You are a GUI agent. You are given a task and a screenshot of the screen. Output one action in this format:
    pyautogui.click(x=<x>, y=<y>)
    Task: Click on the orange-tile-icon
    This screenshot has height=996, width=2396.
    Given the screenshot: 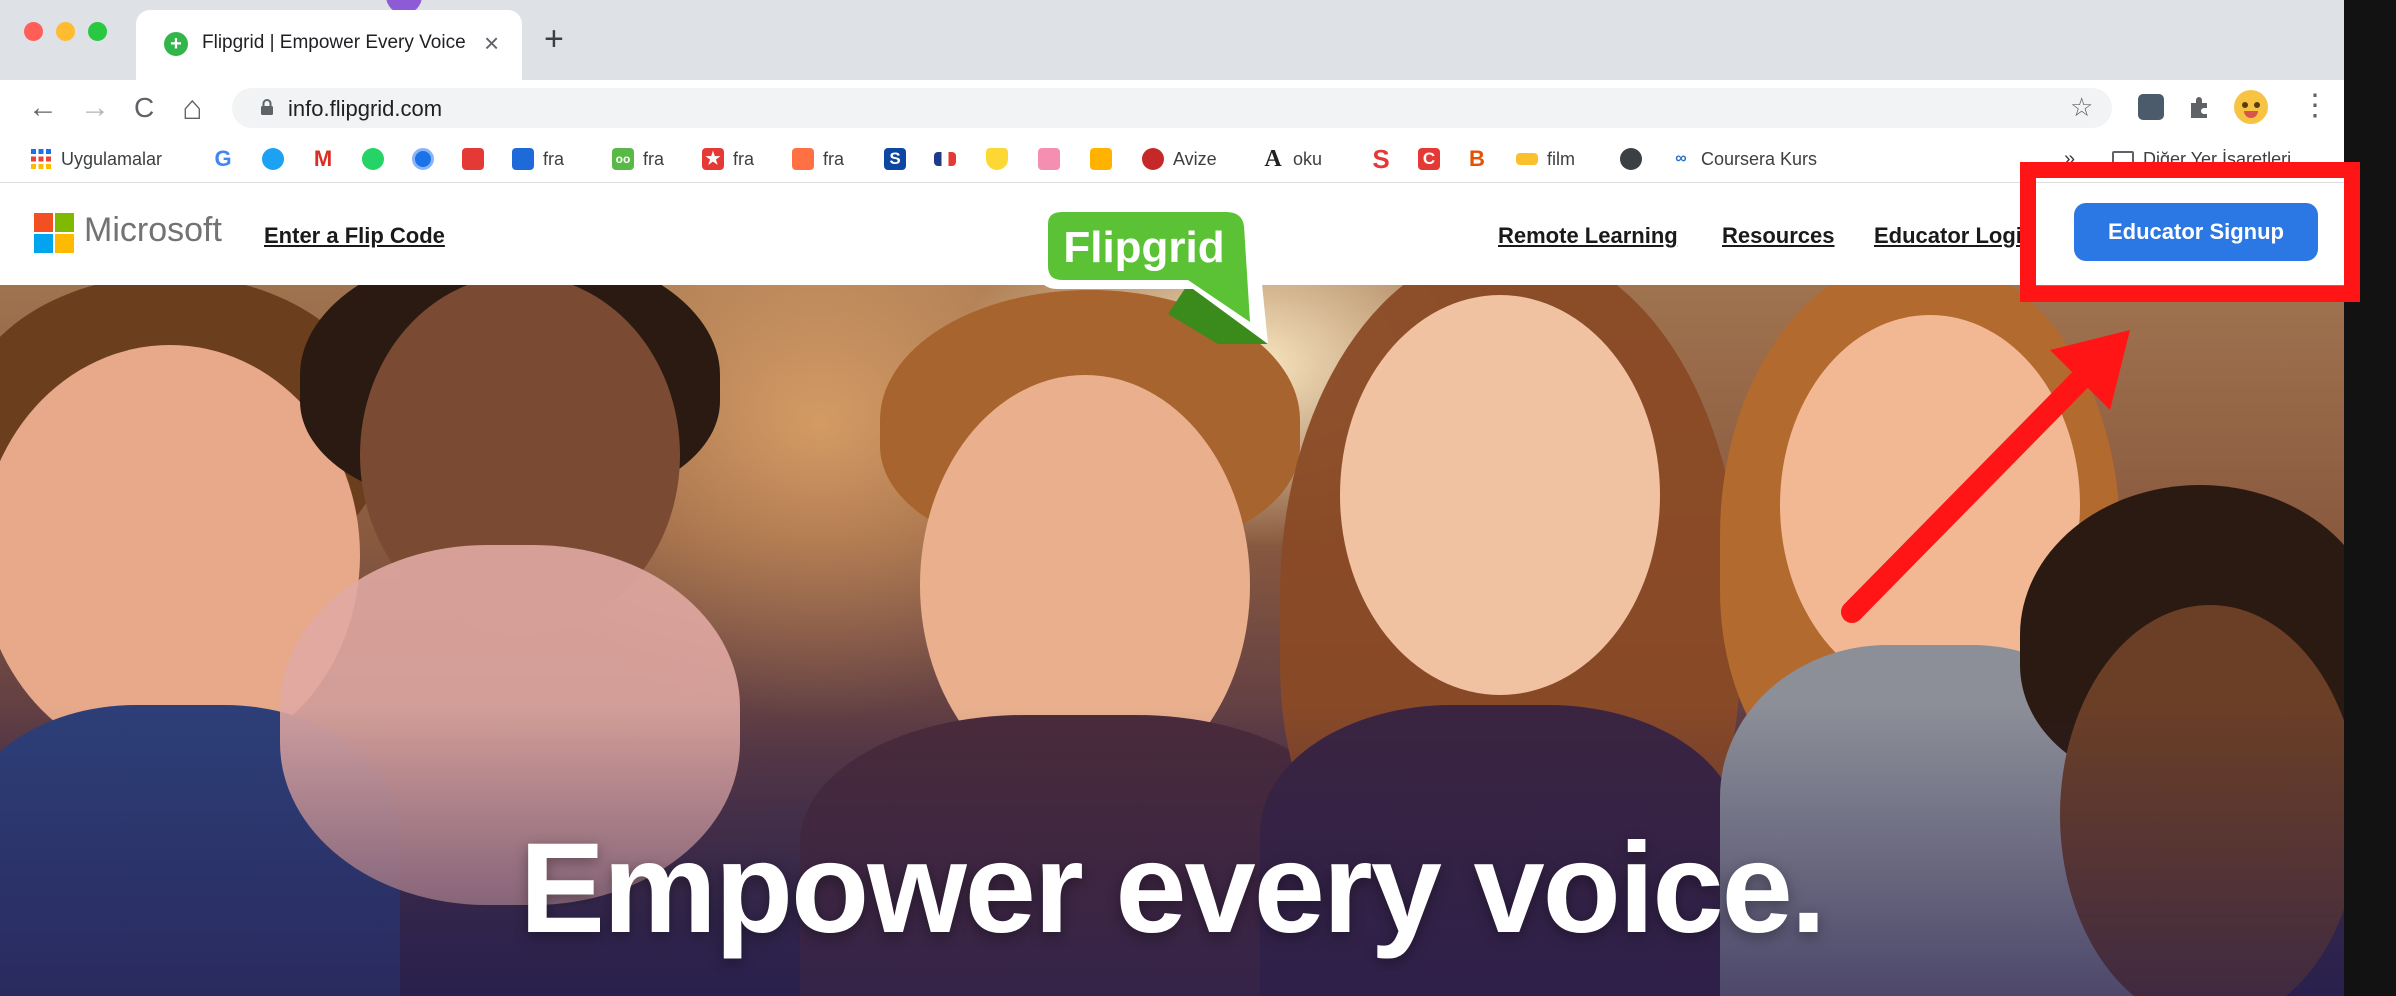 What is the action you would take?
    pyautogui.click(x=803, y=159)
    